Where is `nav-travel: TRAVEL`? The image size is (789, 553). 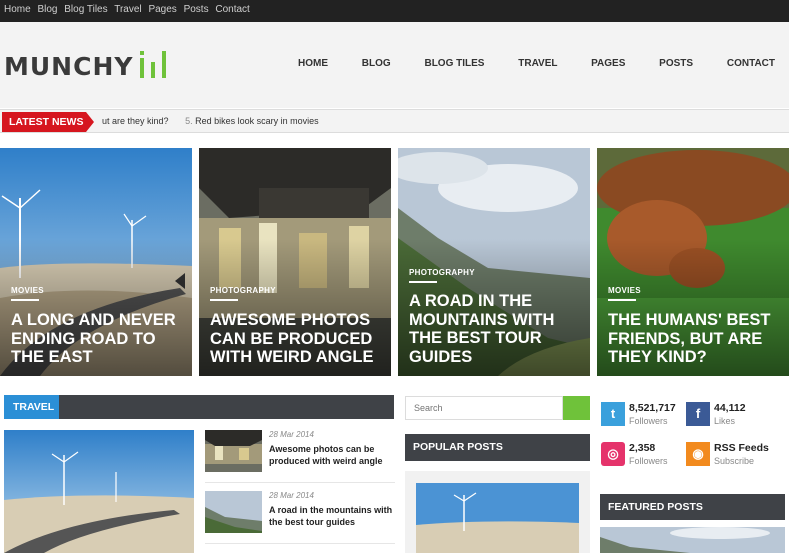 nav-travel: TRAVEL is located at coordinates (537, 63).